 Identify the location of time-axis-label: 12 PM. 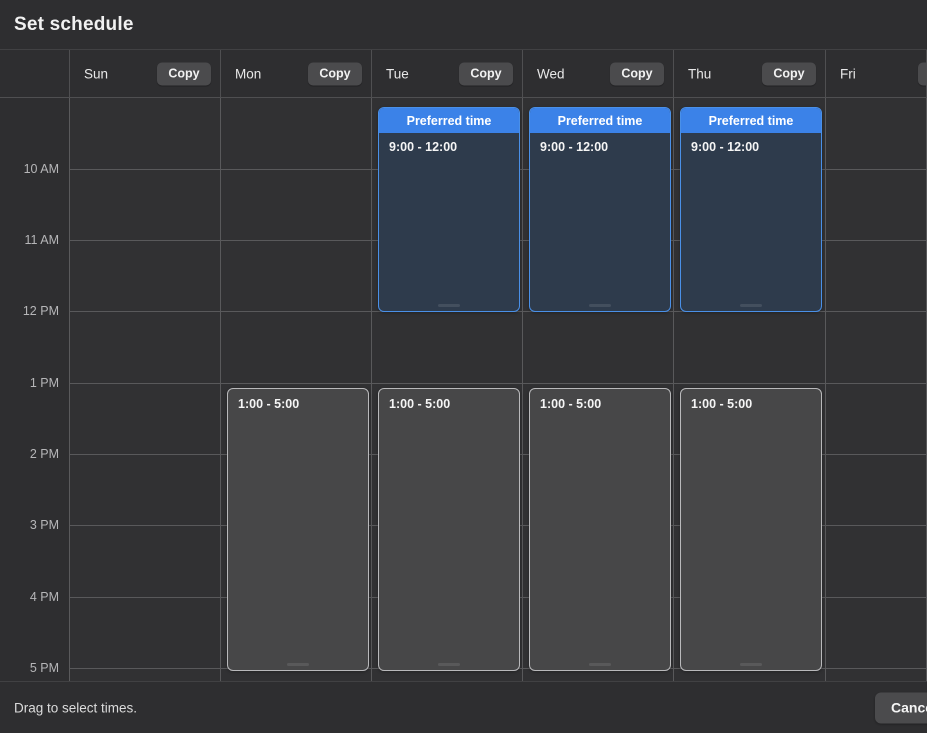
(40, 311).